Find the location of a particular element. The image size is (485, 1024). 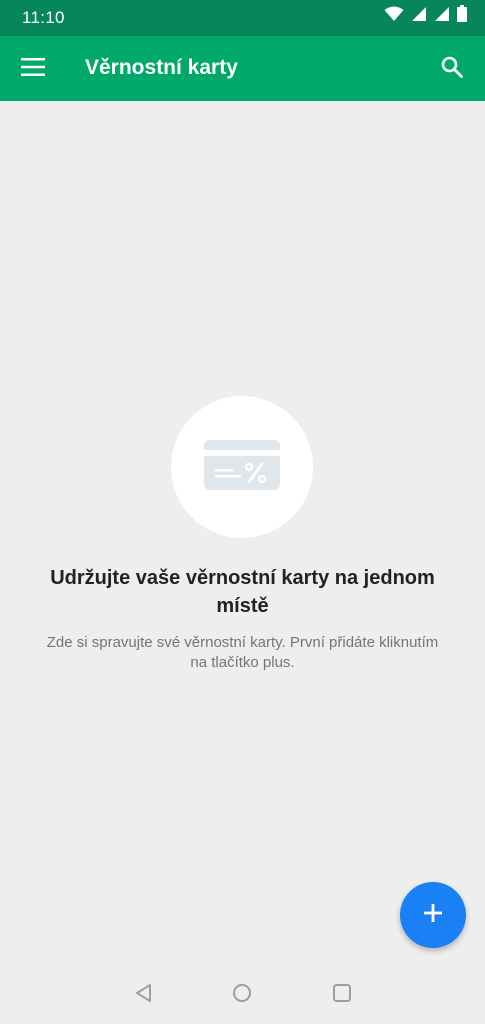

app-bar: Věrnostní karty is located at coordinates (242, 68).